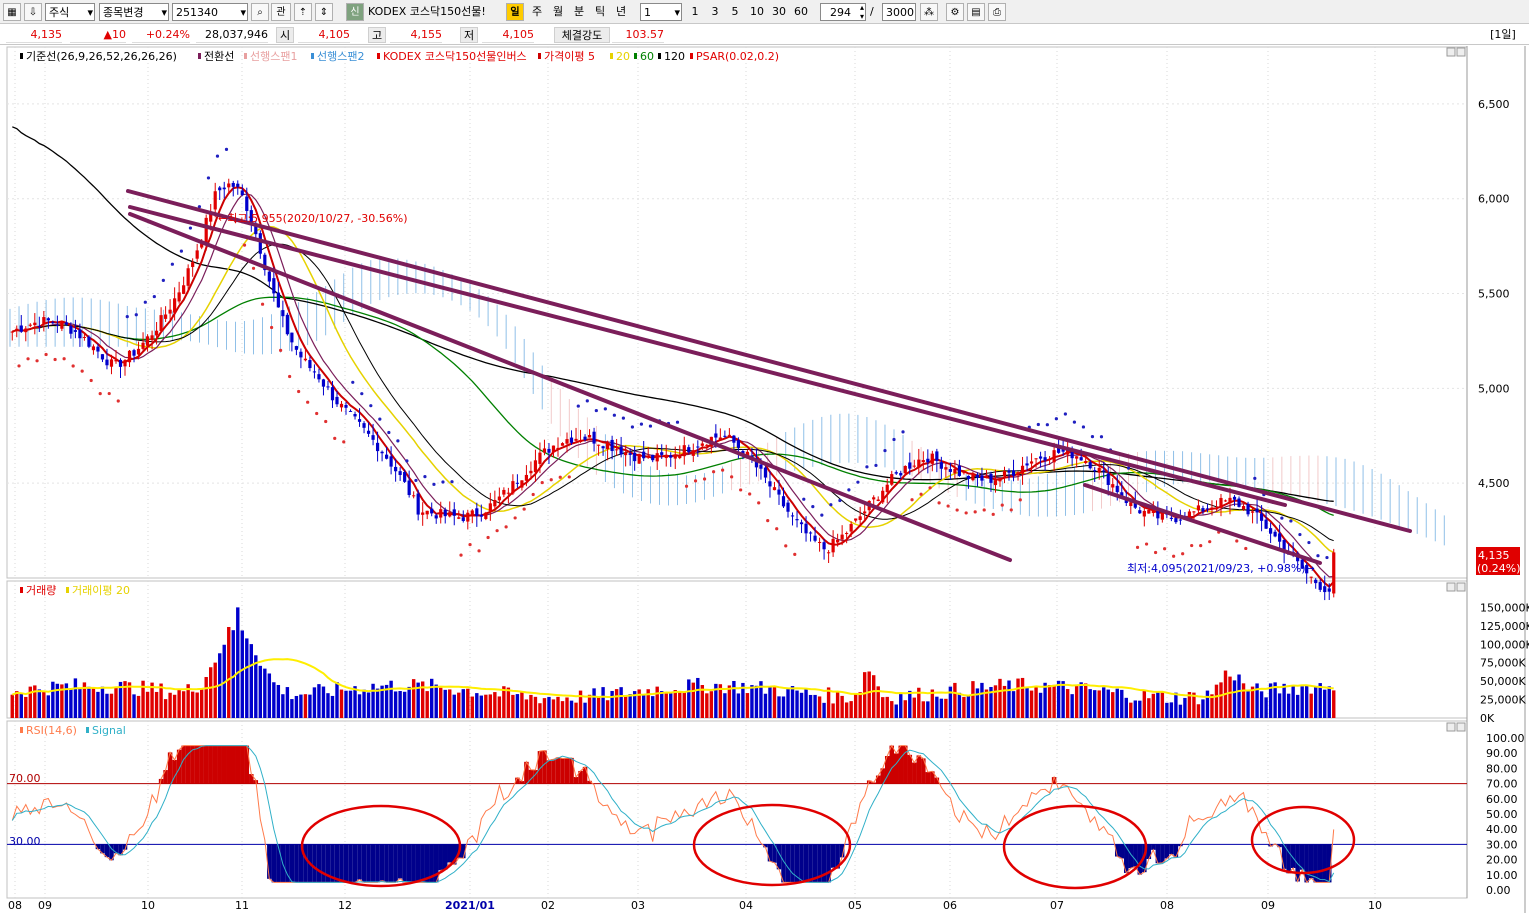 The image size is (1529, 913). I want to click on updown-icon: ⇕, so click(324, 12).